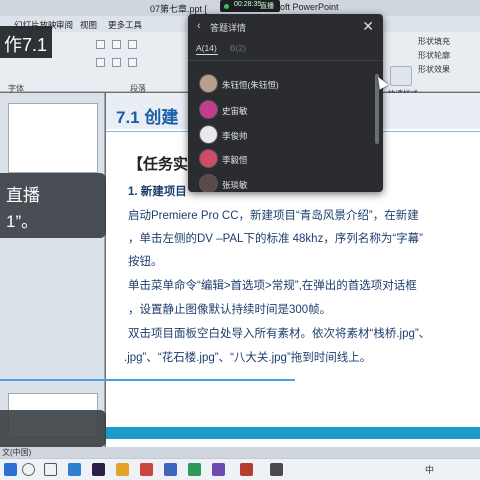  I want to click on paragraph-line: ，设置静止图像默认持续时间是300帧。, so click(230, 310).